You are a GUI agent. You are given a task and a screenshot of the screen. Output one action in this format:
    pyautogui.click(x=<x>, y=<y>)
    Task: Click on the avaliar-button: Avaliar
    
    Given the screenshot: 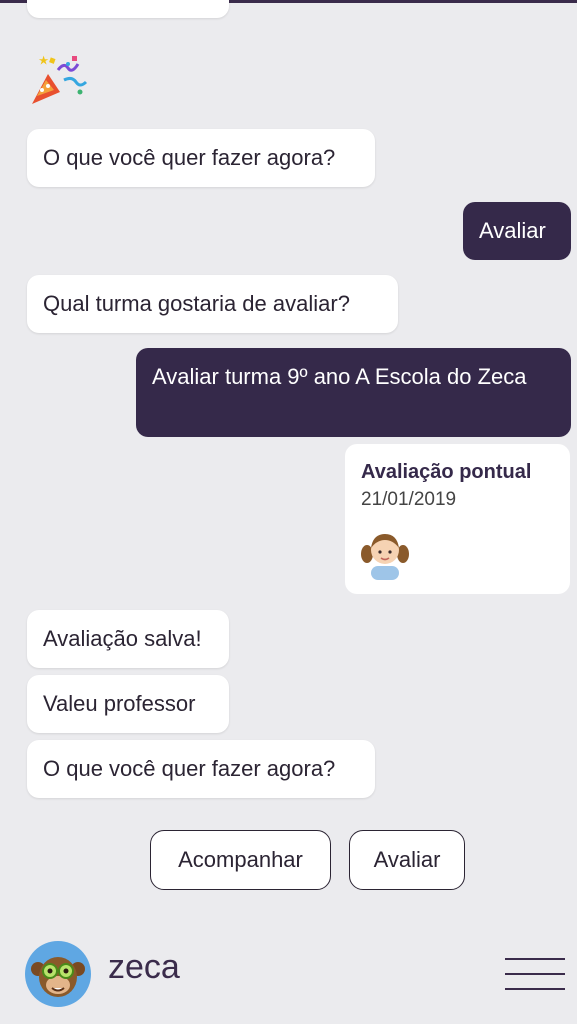 What is the action you would take?
    pyautogui.click(x=407, y=860)
    